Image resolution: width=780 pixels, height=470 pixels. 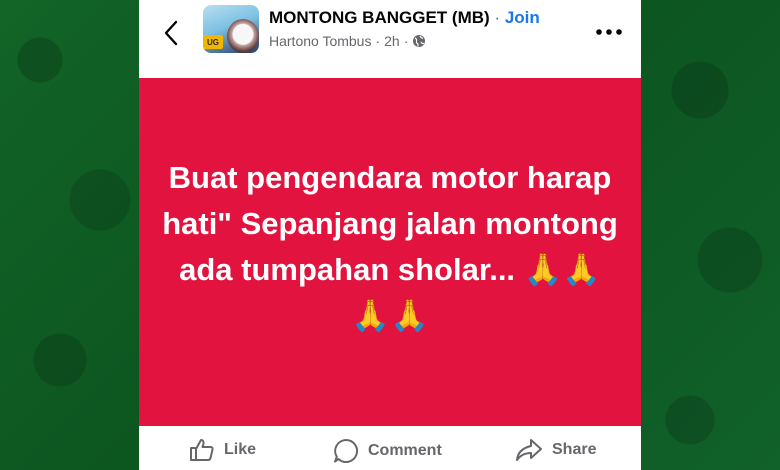 I want to click on back-button, so click(x=171, y=33).